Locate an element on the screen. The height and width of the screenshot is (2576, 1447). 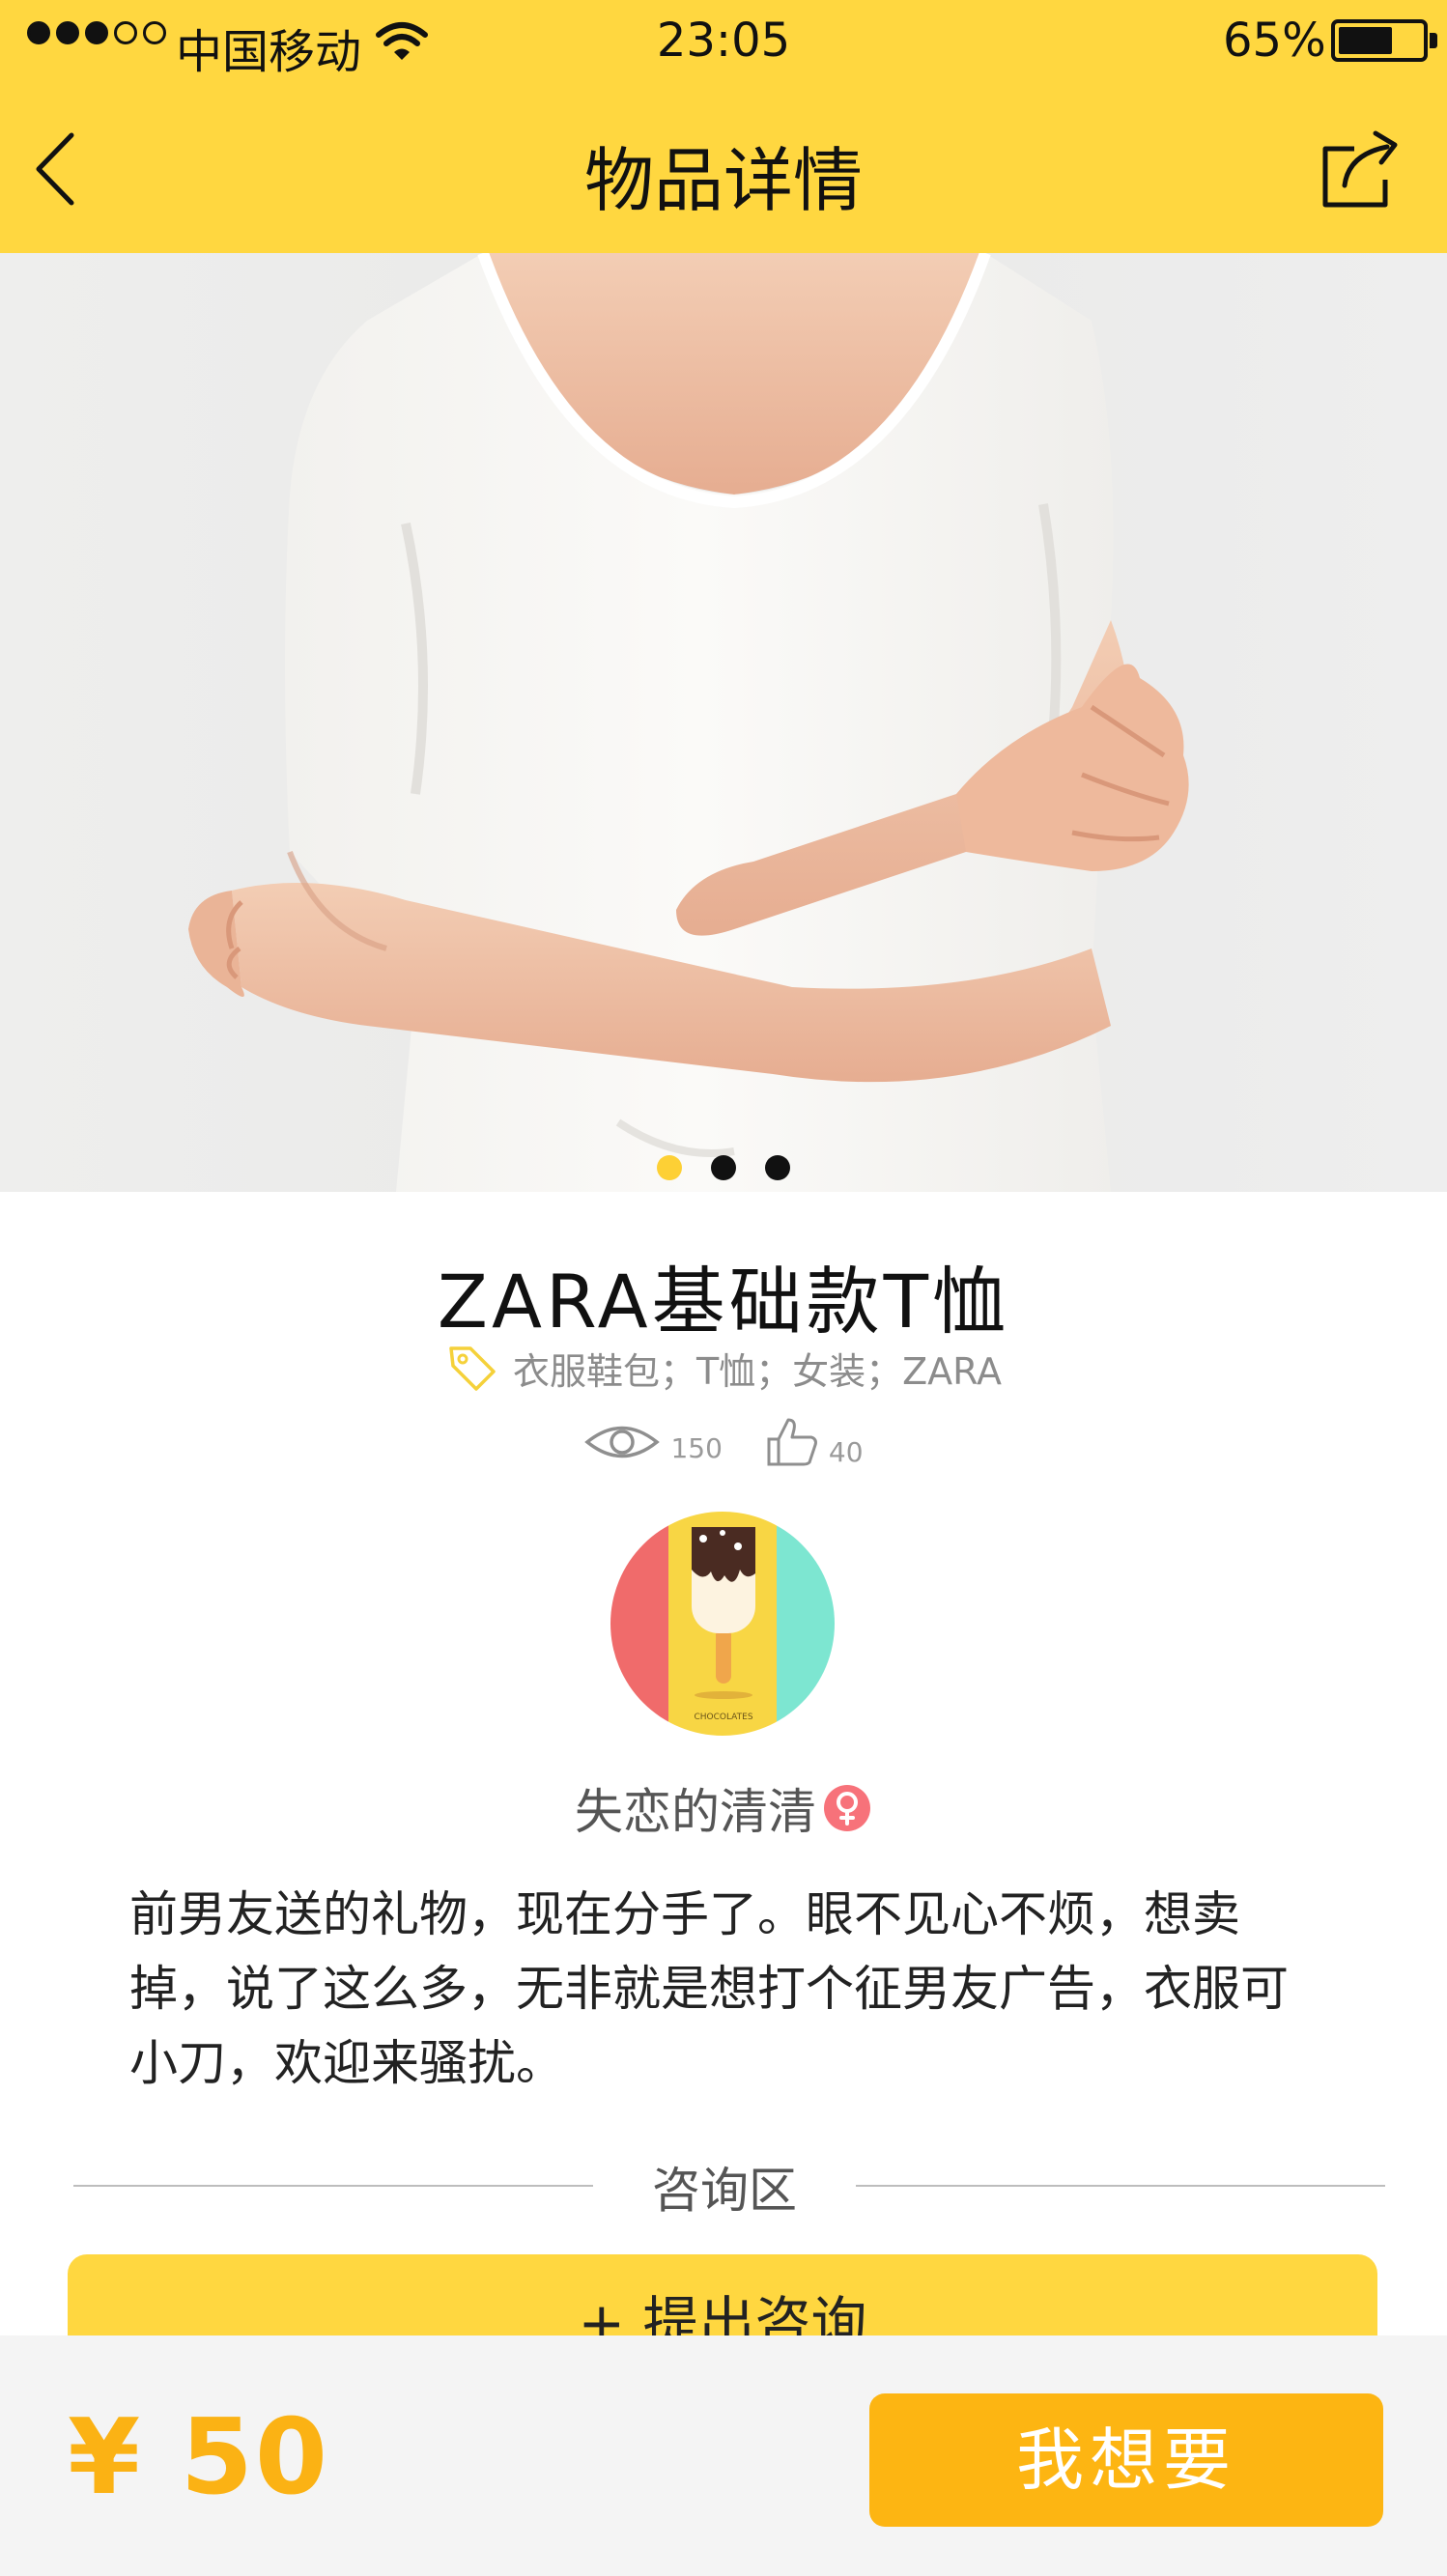
purchase-bar: ¥ 50 我想要 is located at coordinates (723, 2455).